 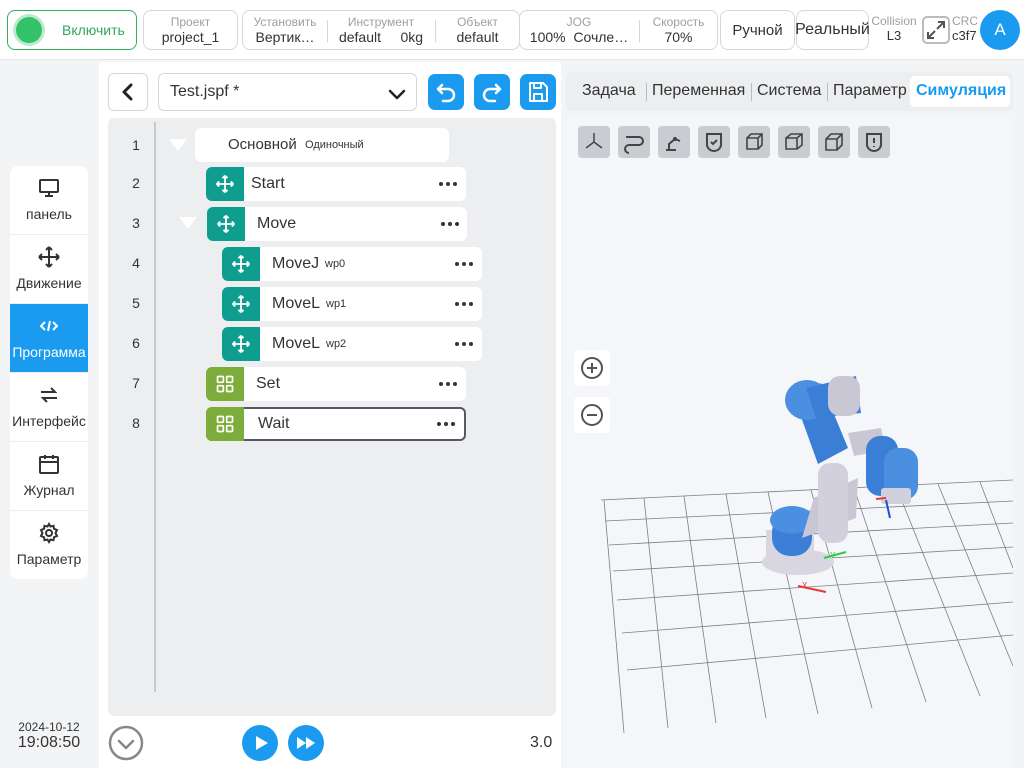 What do you see at coordinates (49, 490) in the screenshot?
I see `nav-label-journal: Журнал` at bounding box center [49, 490].